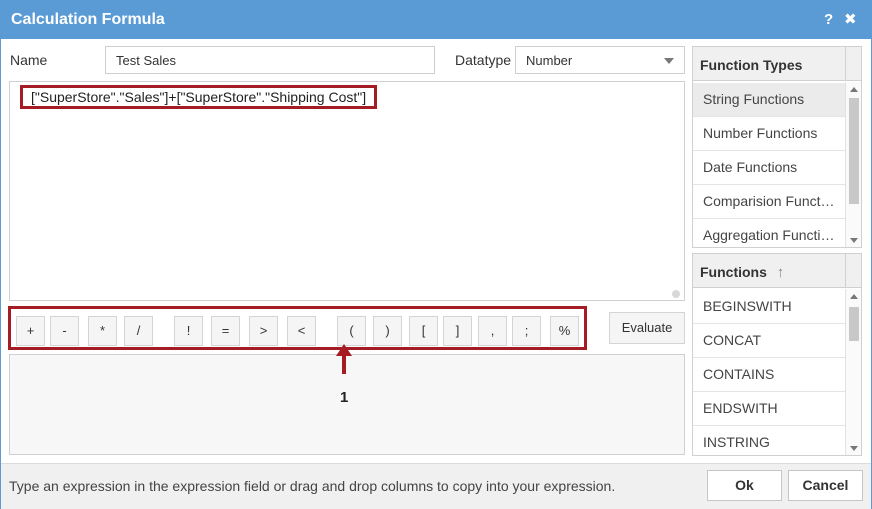  What do you see at coordinates (769, 202) in the screenshot?
I see `function-type-comparision: Comparision Functions` at bounding box center [769, 202].